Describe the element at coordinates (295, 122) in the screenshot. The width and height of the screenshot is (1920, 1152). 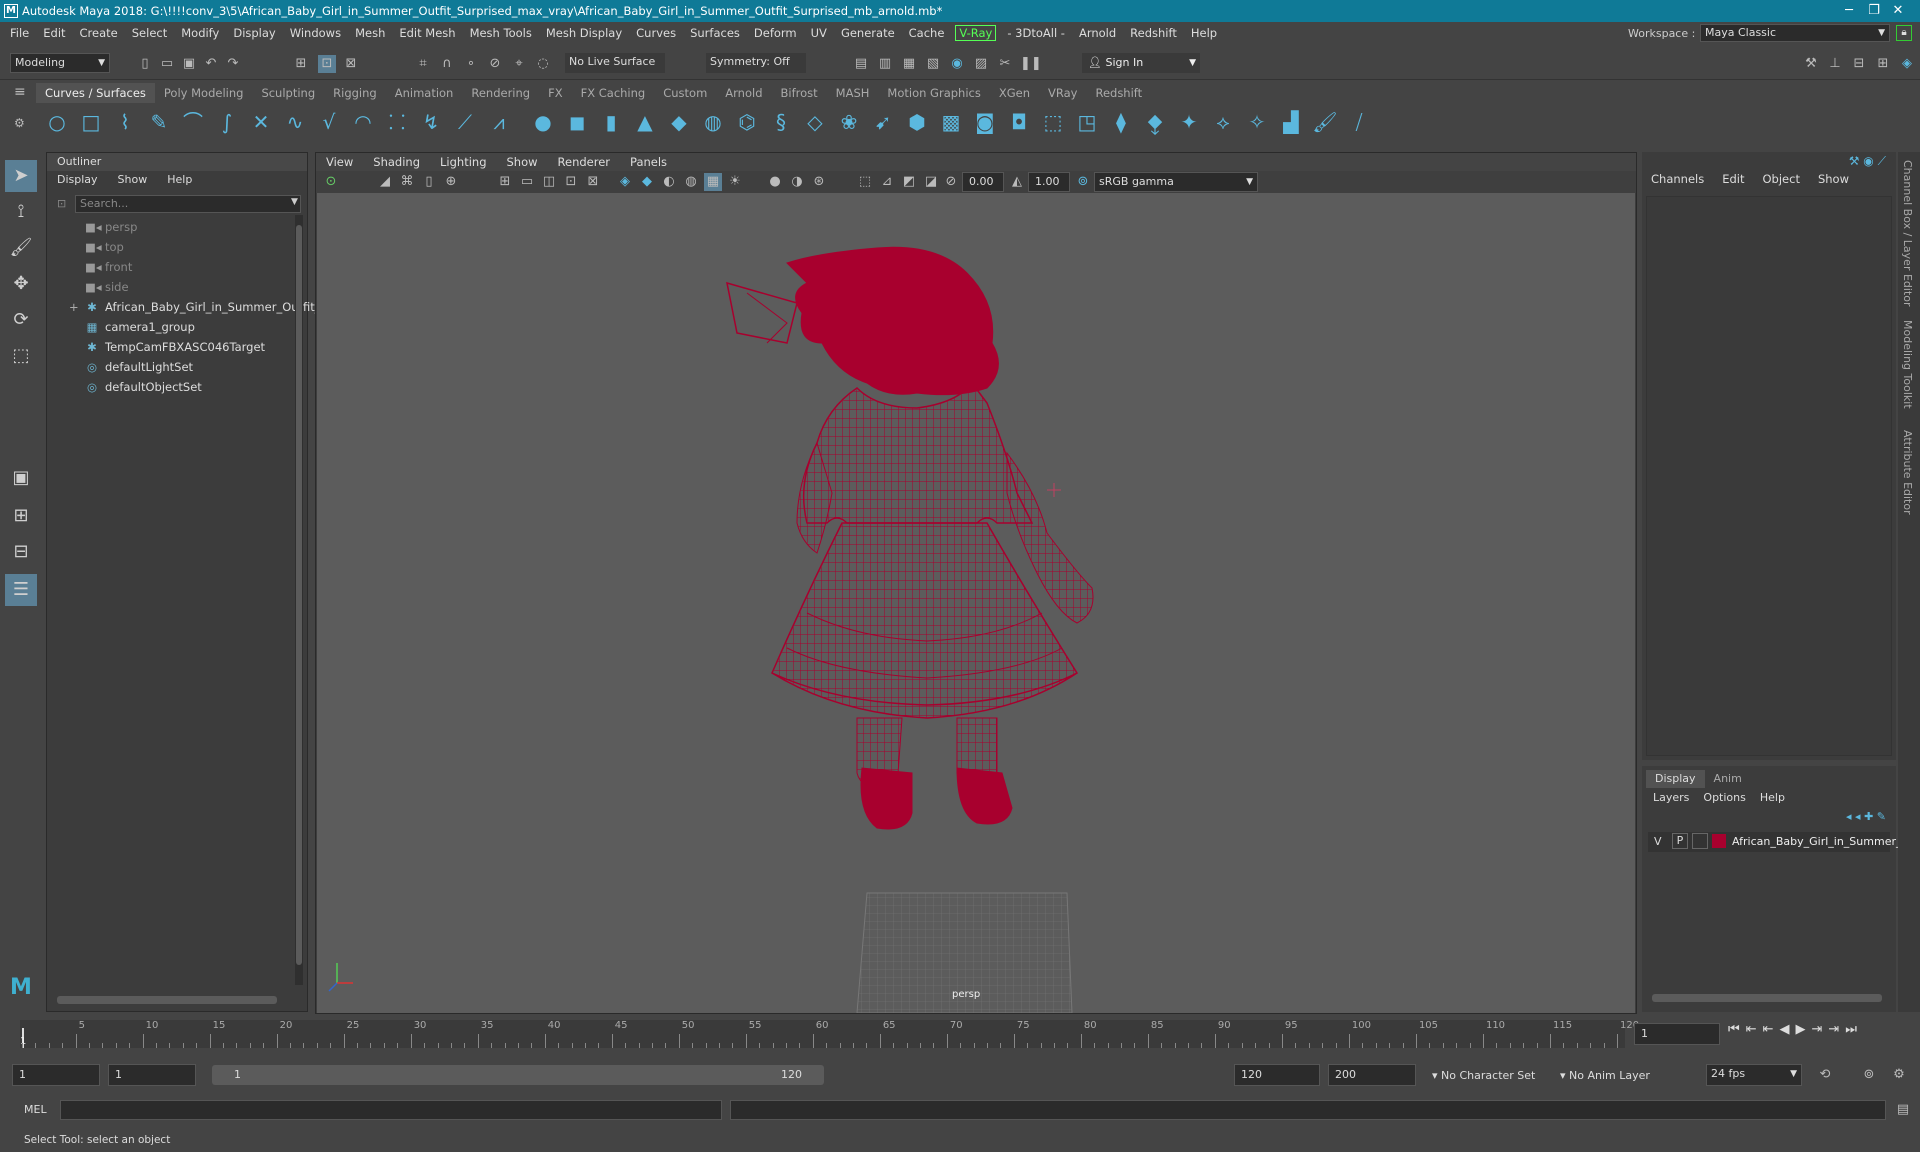
I see `attach-curve-icon: ∿` at that location.